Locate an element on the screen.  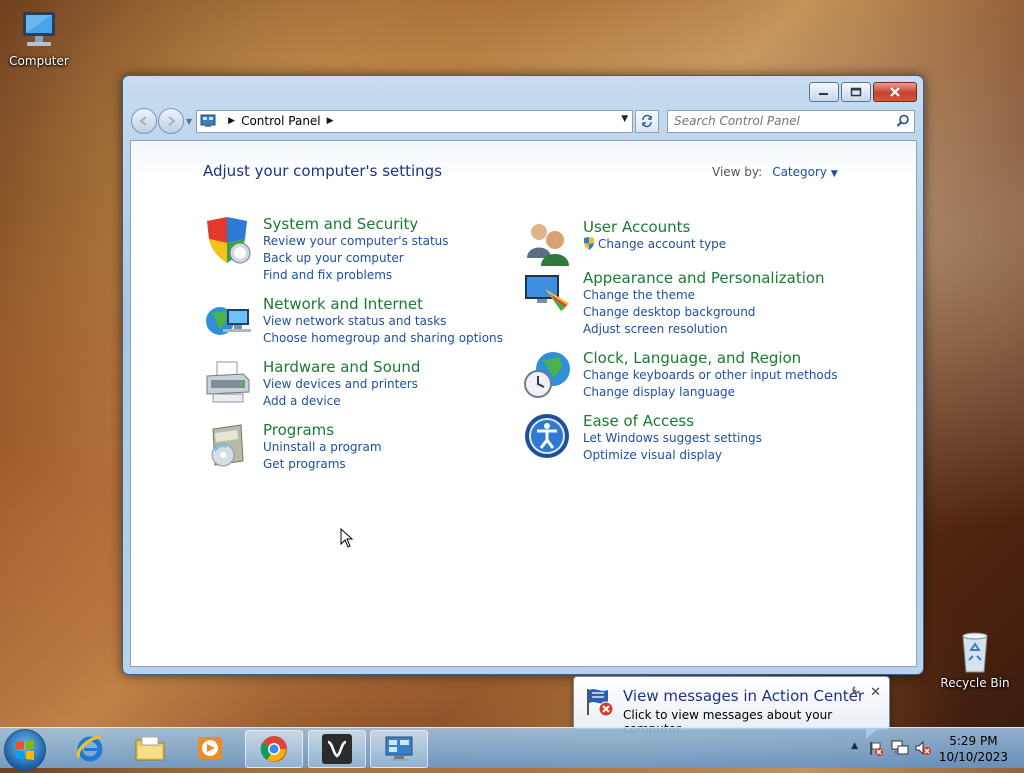
taskbar-media-player is located at coordinates (210, 748).